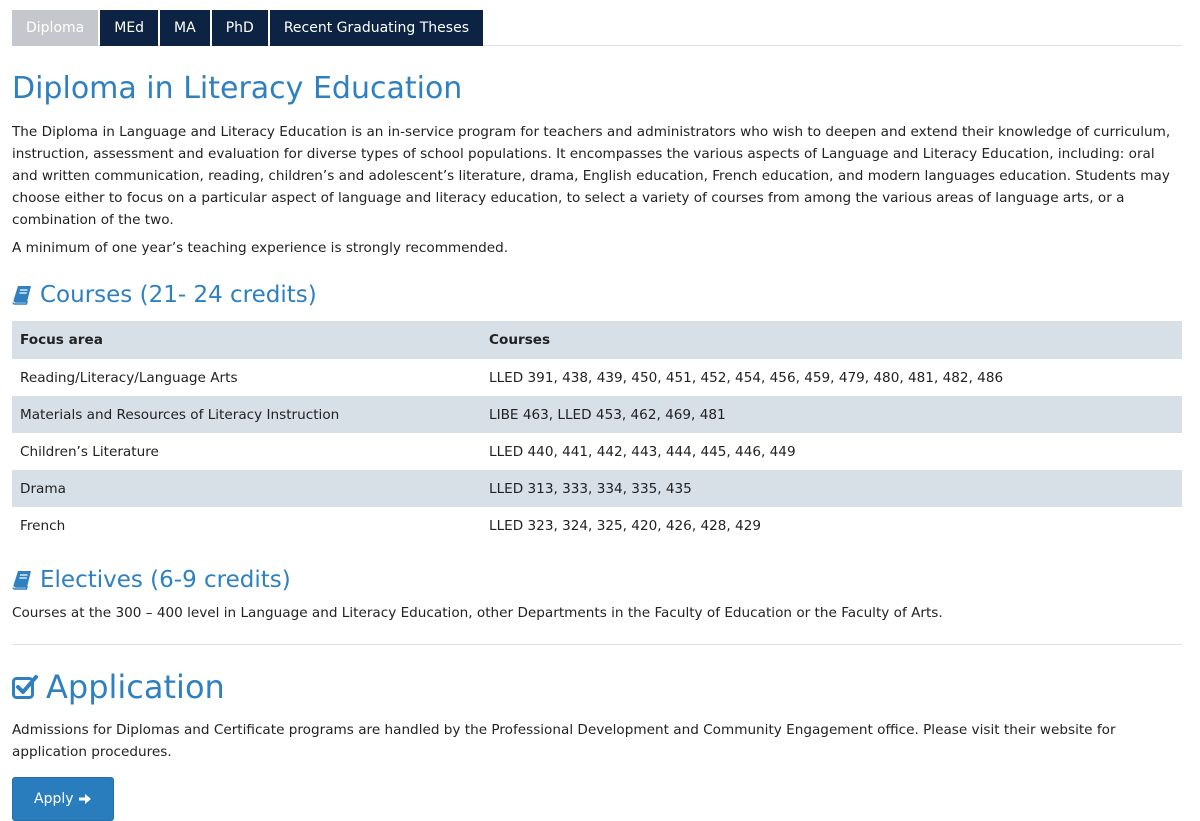  What do you see at coordinates (625, 525) in the screenshot?
I see `courses-cell: LLED 323, 324, 325, 420, 426, 428, 429` at bounding box center [625, 525].